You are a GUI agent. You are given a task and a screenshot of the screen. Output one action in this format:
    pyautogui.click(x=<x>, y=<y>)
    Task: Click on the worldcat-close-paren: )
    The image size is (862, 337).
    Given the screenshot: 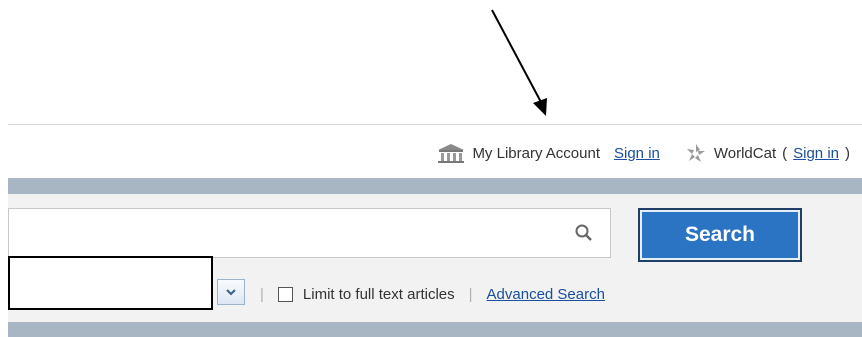 What is the action you would take?
    pyautogui.click(x=847, y=153)
    